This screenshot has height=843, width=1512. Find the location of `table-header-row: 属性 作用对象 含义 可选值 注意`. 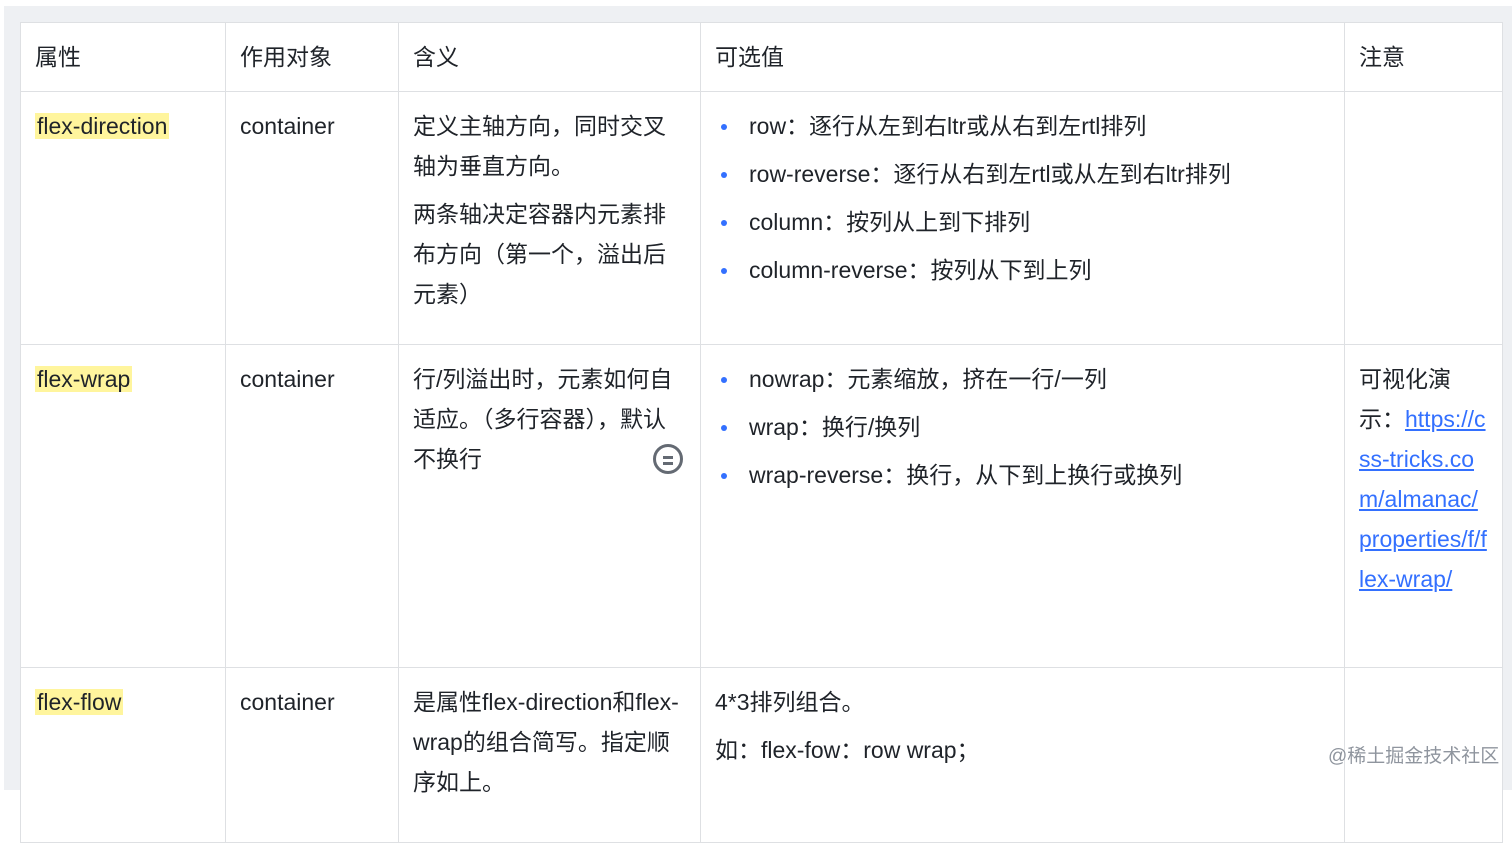

table-header-row: 属性 作用对象 含义 可选值 注意 is located at coordinates (761, 57).